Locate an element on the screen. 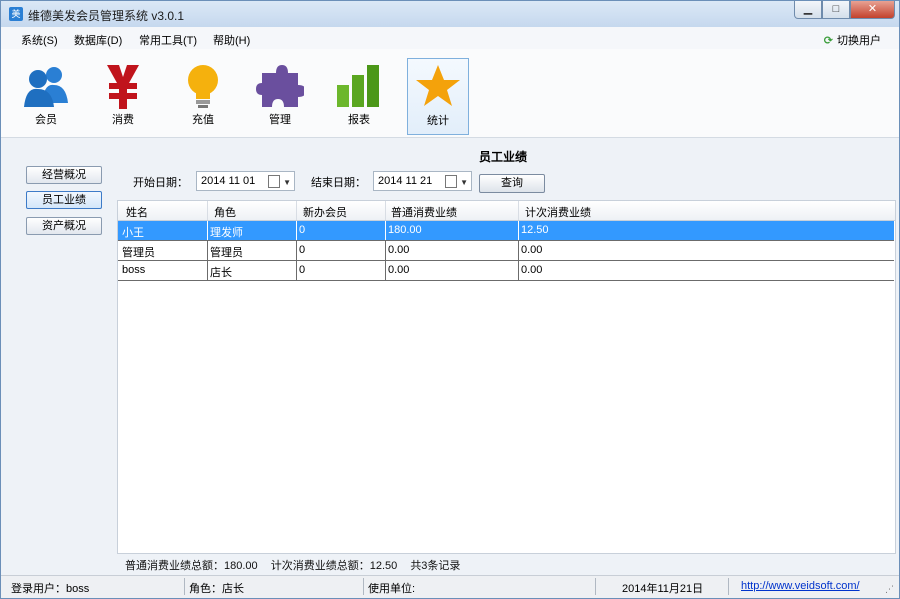 Image resolution: width=900 pixels, height=599 pixels. website-link: http://www.veidsoft.com/ is located at coordinates (800, 586).